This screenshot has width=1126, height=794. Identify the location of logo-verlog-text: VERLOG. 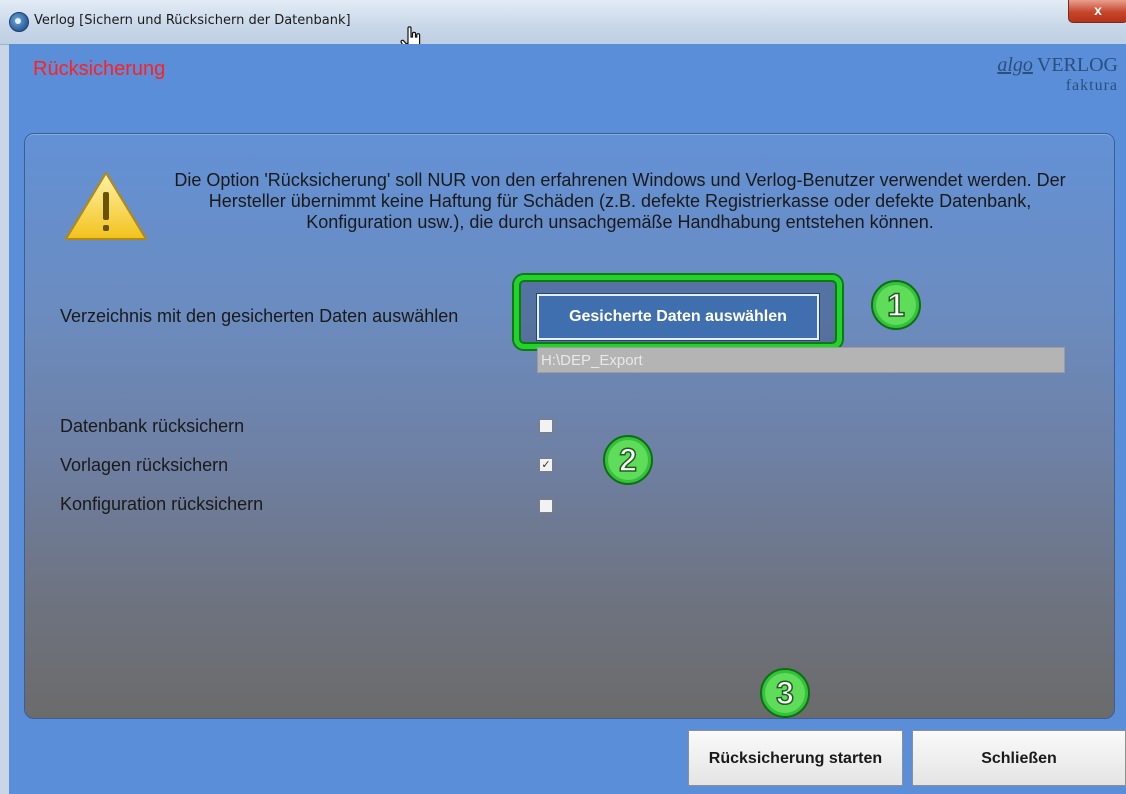
(1077, 65).